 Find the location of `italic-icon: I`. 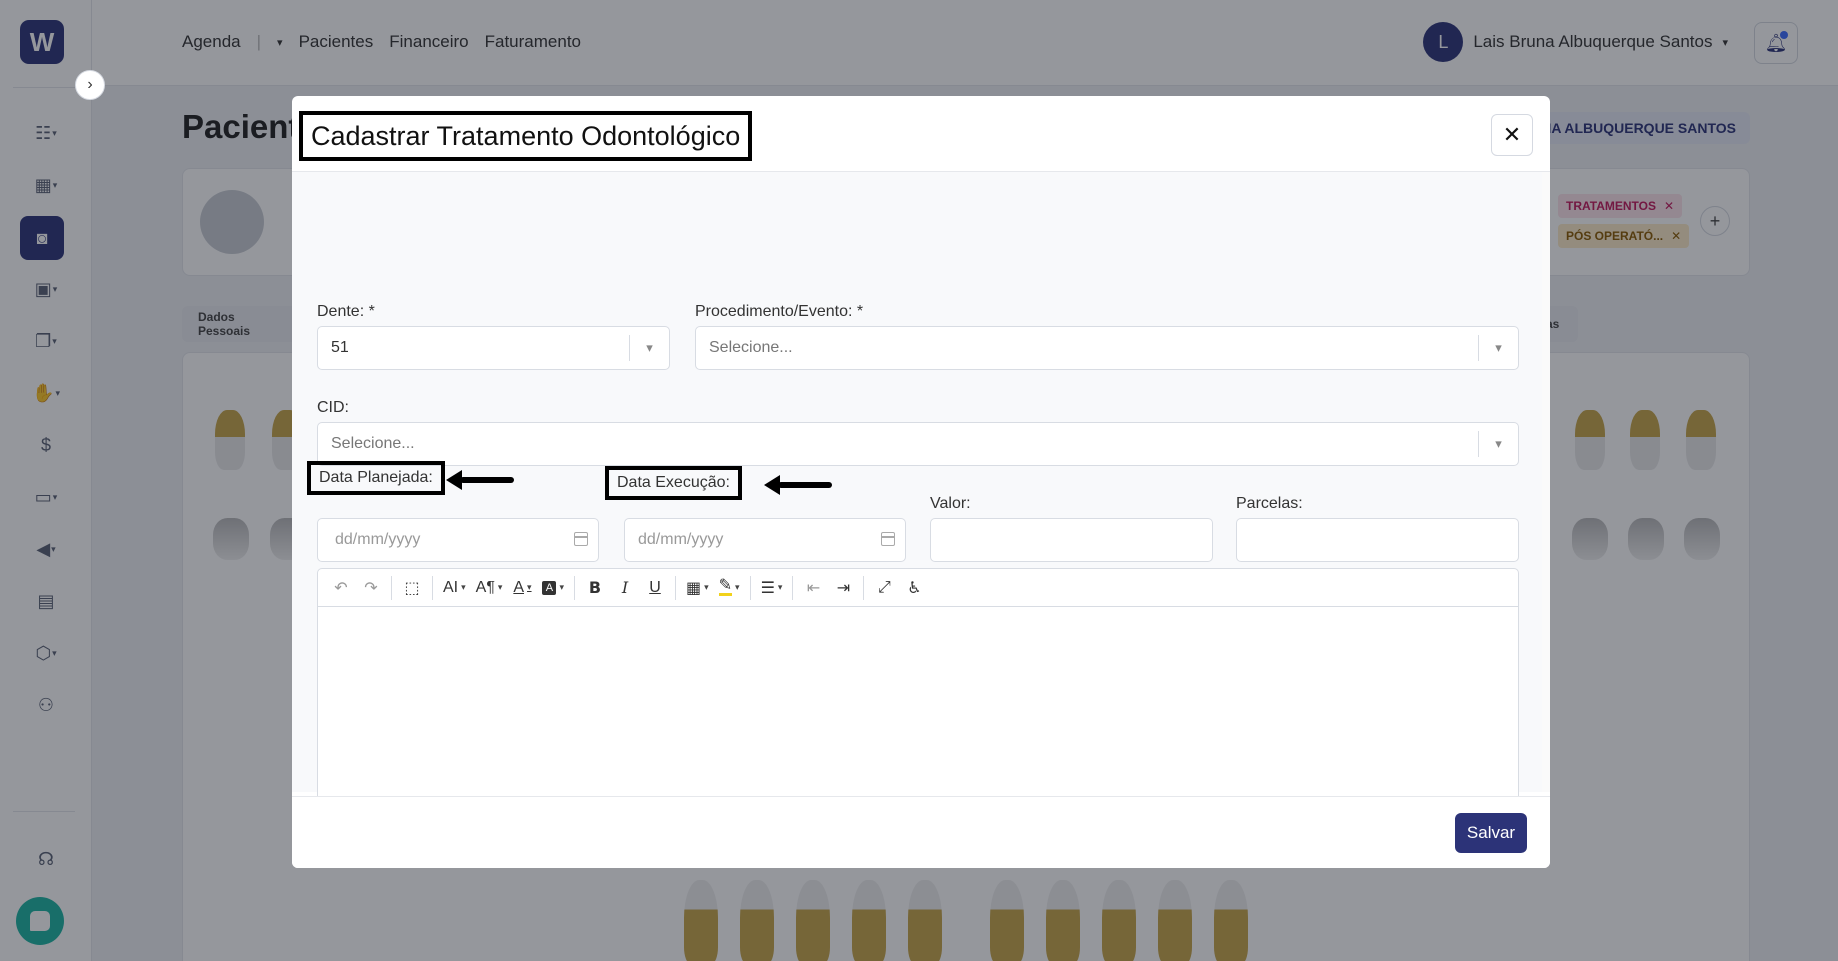

italic-icon: I is located at coordinates (625, 587).